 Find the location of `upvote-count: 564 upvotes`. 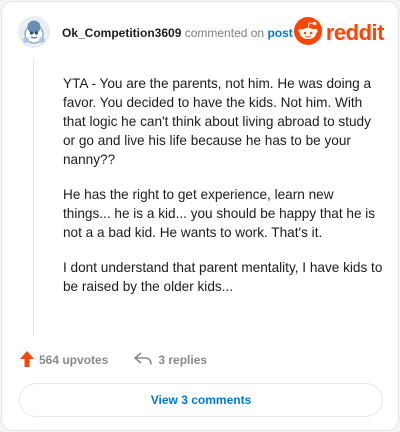

upvote-count: 564 upvotes is located at coordinates (74, 360).